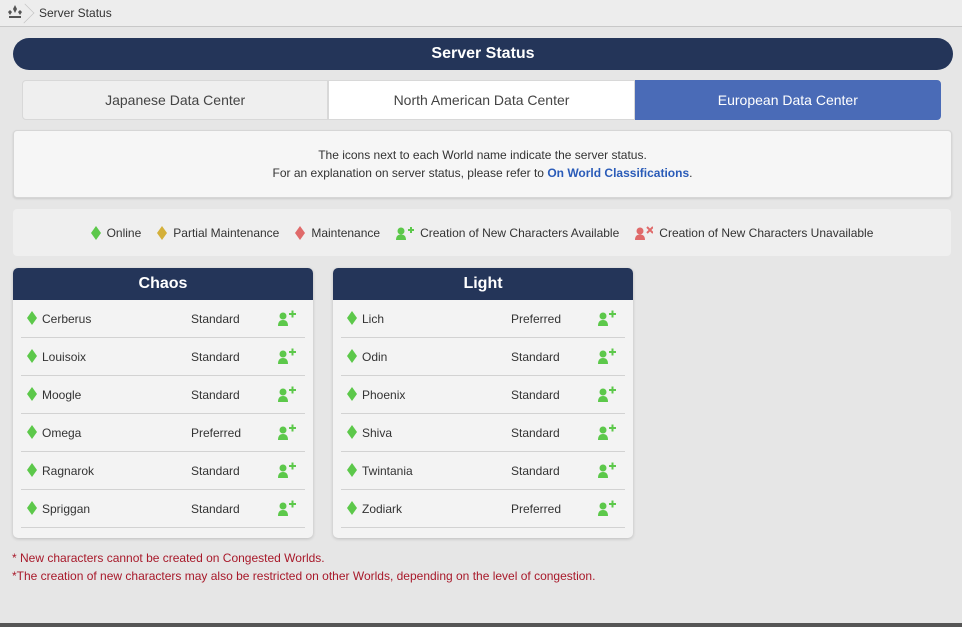  Describe the element at coordinates (375, 356) in the screenshot. I see `world-name: Odin` at that location.